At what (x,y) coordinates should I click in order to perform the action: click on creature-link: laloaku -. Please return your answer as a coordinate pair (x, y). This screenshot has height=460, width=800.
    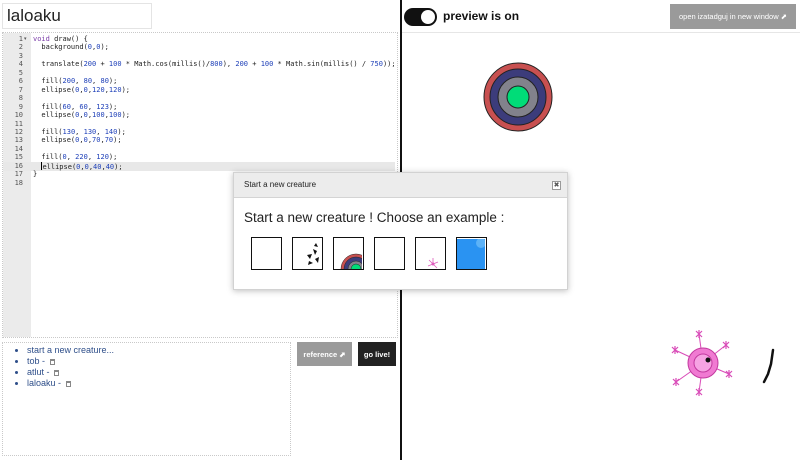
    Looking at the image, I should click on (45, 383).